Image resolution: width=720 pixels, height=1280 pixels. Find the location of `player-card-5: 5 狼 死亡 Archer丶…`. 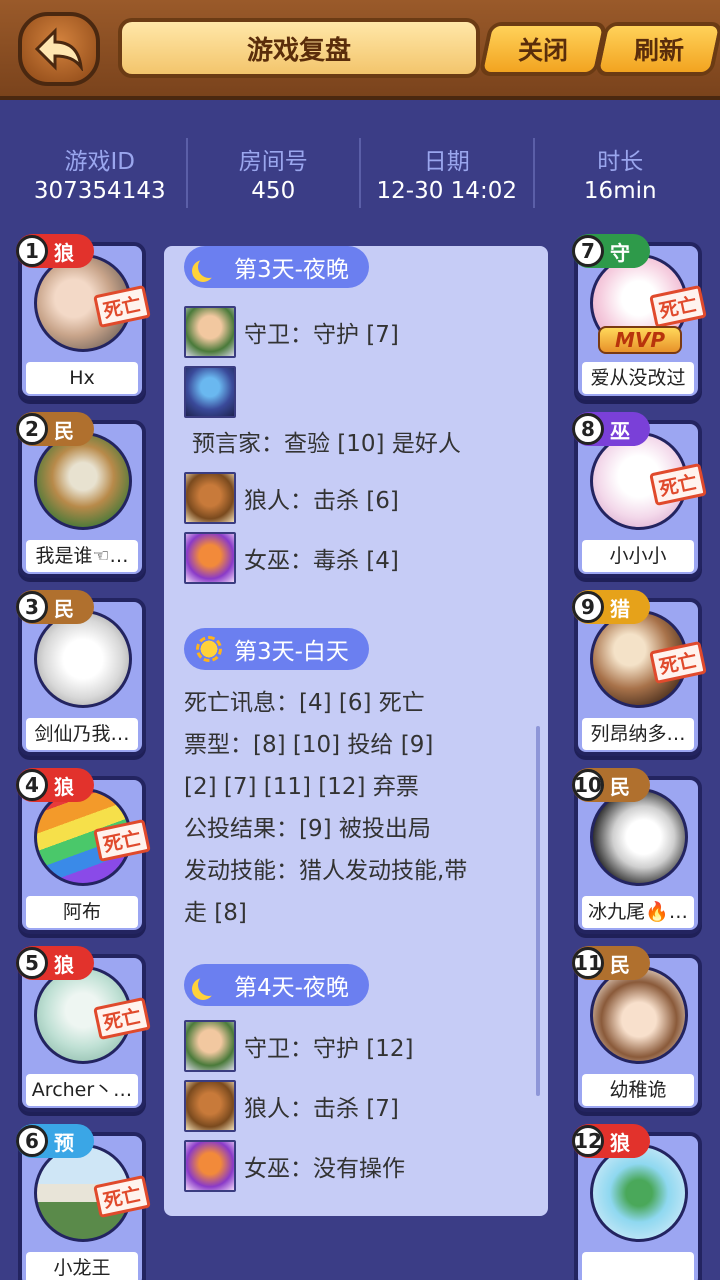

player-card-5: 5 狼 死亡 Archer丶… is located at coordinates (83, 1029).